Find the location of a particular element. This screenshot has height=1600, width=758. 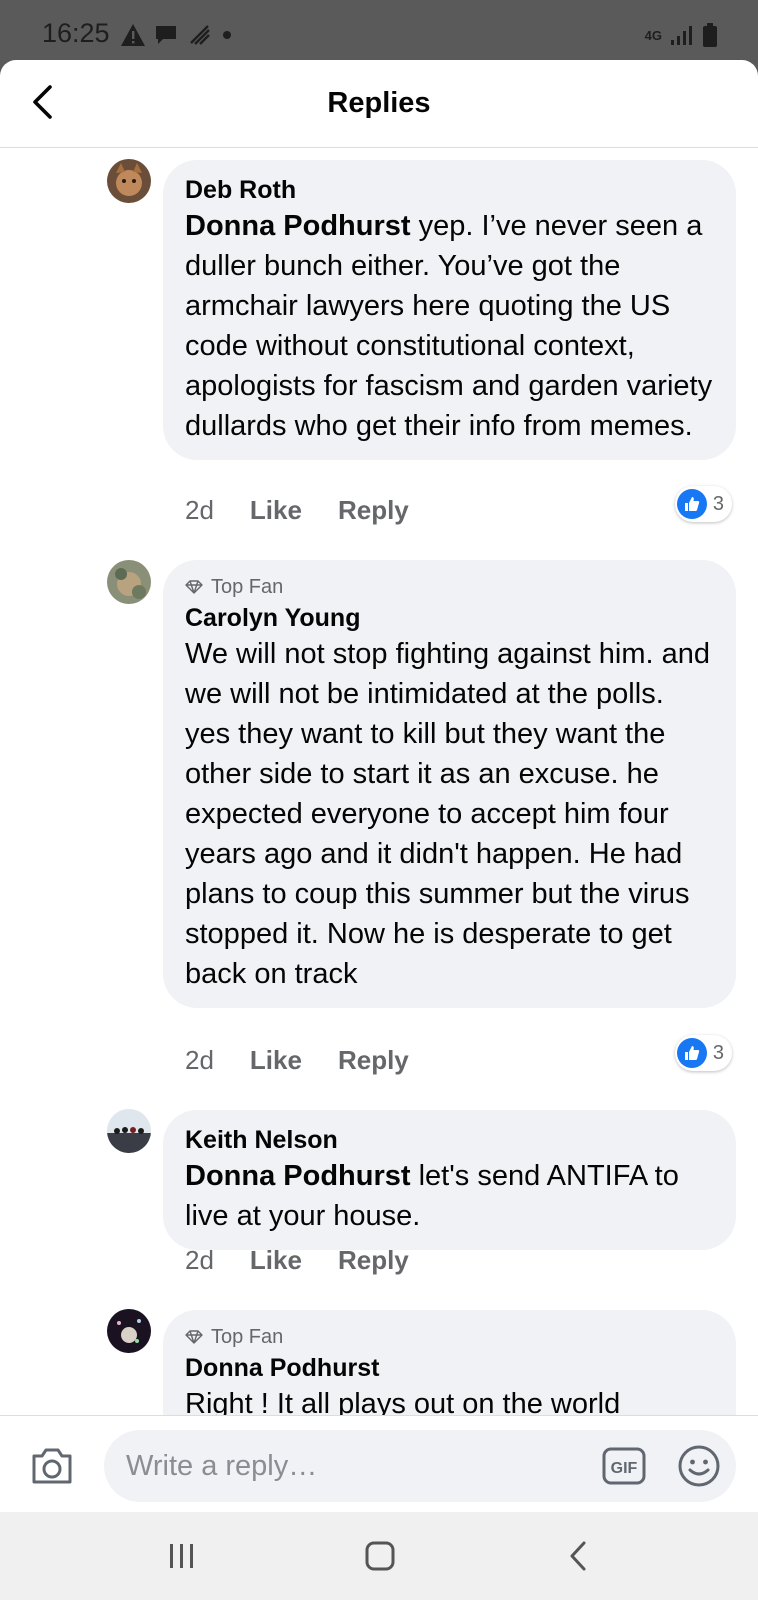

gif-icon: GIF is located at coordinates (624, 1466).